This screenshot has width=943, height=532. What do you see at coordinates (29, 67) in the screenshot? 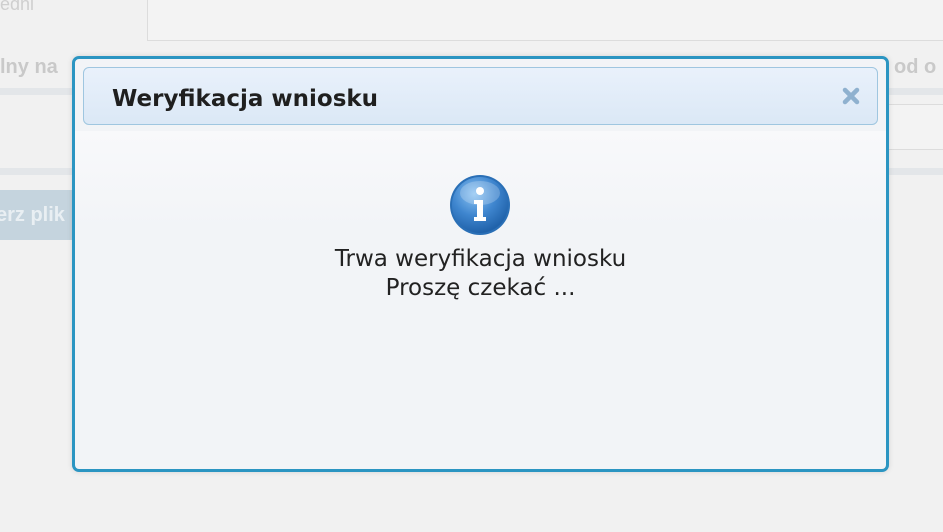
I see `background-section-label: lny na` at bounding box center [29, 67].